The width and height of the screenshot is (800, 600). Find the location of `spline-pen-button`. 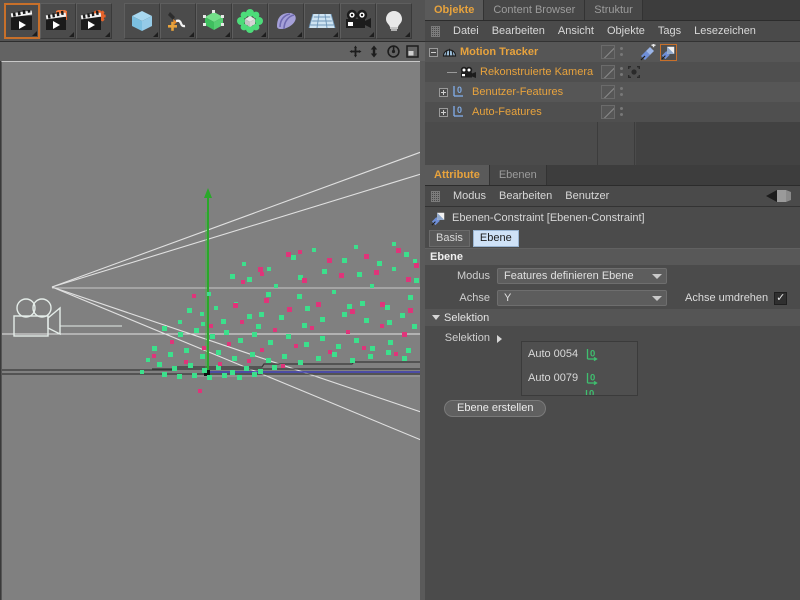

spline-pen-button is located at coordinates (178, 20).